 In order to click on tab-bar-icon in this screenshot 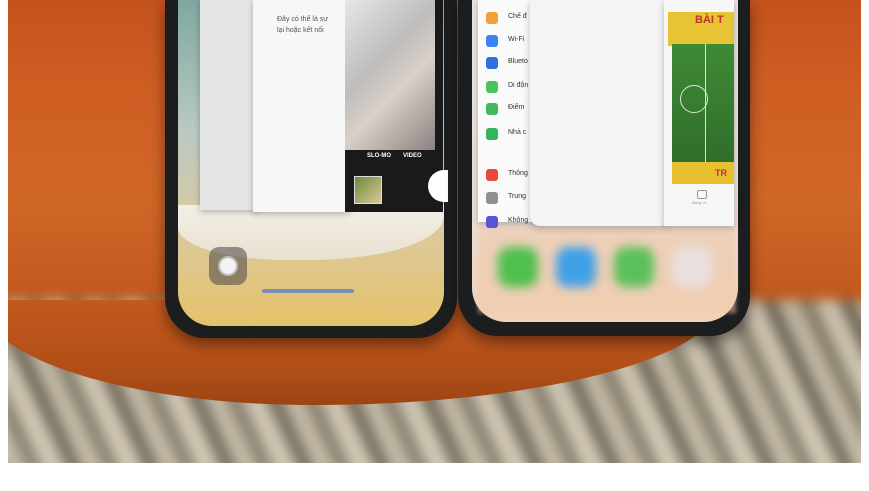, I will do `click(702, 194)`.